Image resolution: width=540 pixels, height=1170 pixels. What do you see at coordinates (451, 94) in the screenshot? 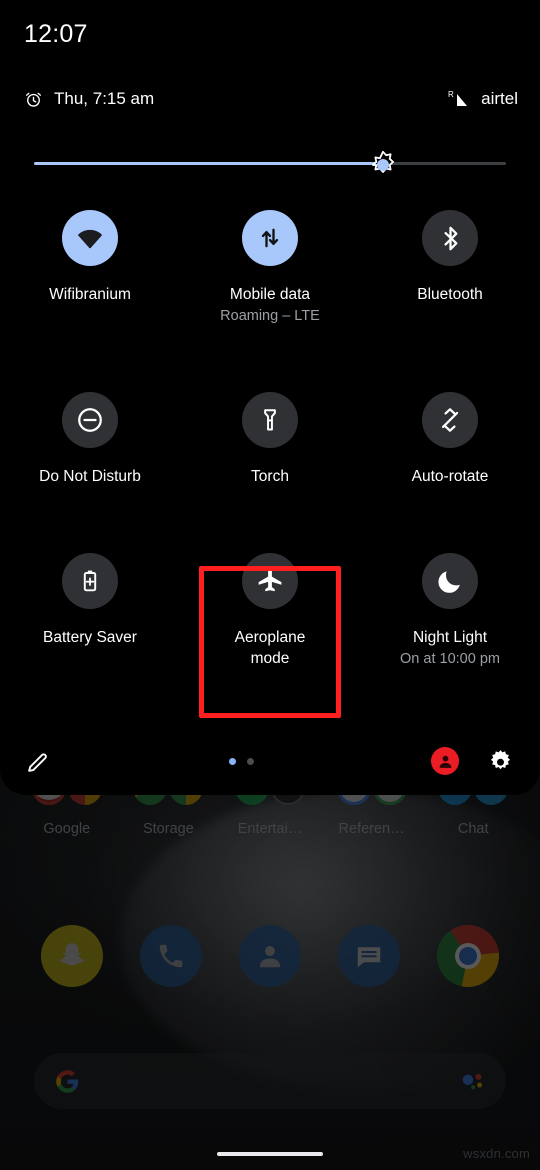
I see `svg-text: R` at bounding box center [451, 94].